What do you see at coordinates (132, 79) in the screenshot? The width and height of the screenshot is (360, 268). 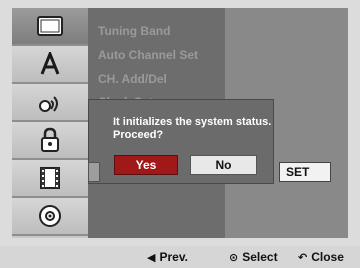 I see `menu-item-ch-add-del: CH. Add/Del` at bounding box center [132, 79].